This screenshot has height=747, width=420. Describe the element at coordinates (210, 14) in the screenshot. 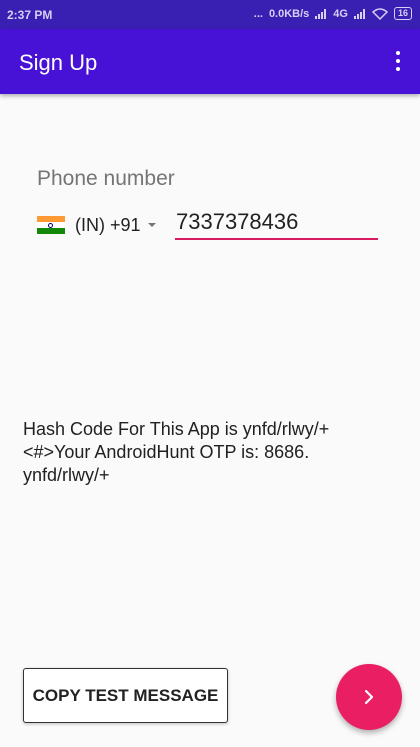

I see `status-bar: 2:37 PM ... 0.0KB/s 4G 16` at that location.